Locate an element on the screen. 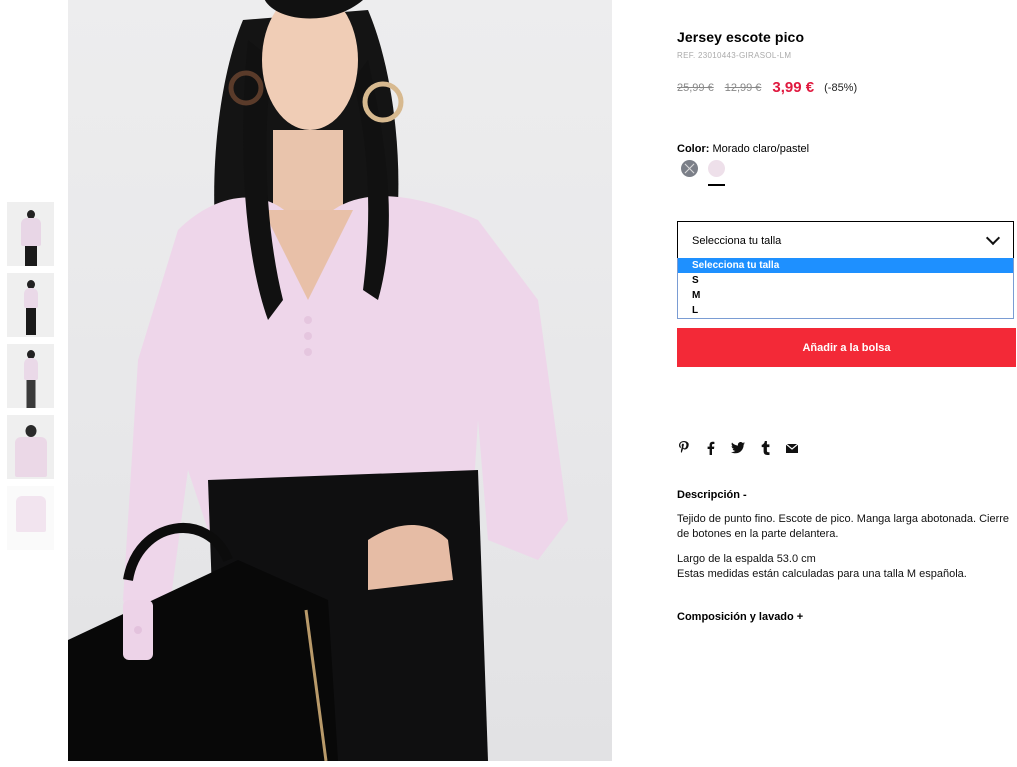 This screenshot has height=767, width=1017. color-label: Color: Morado claro/pastel is located at coordinates (743, 149).